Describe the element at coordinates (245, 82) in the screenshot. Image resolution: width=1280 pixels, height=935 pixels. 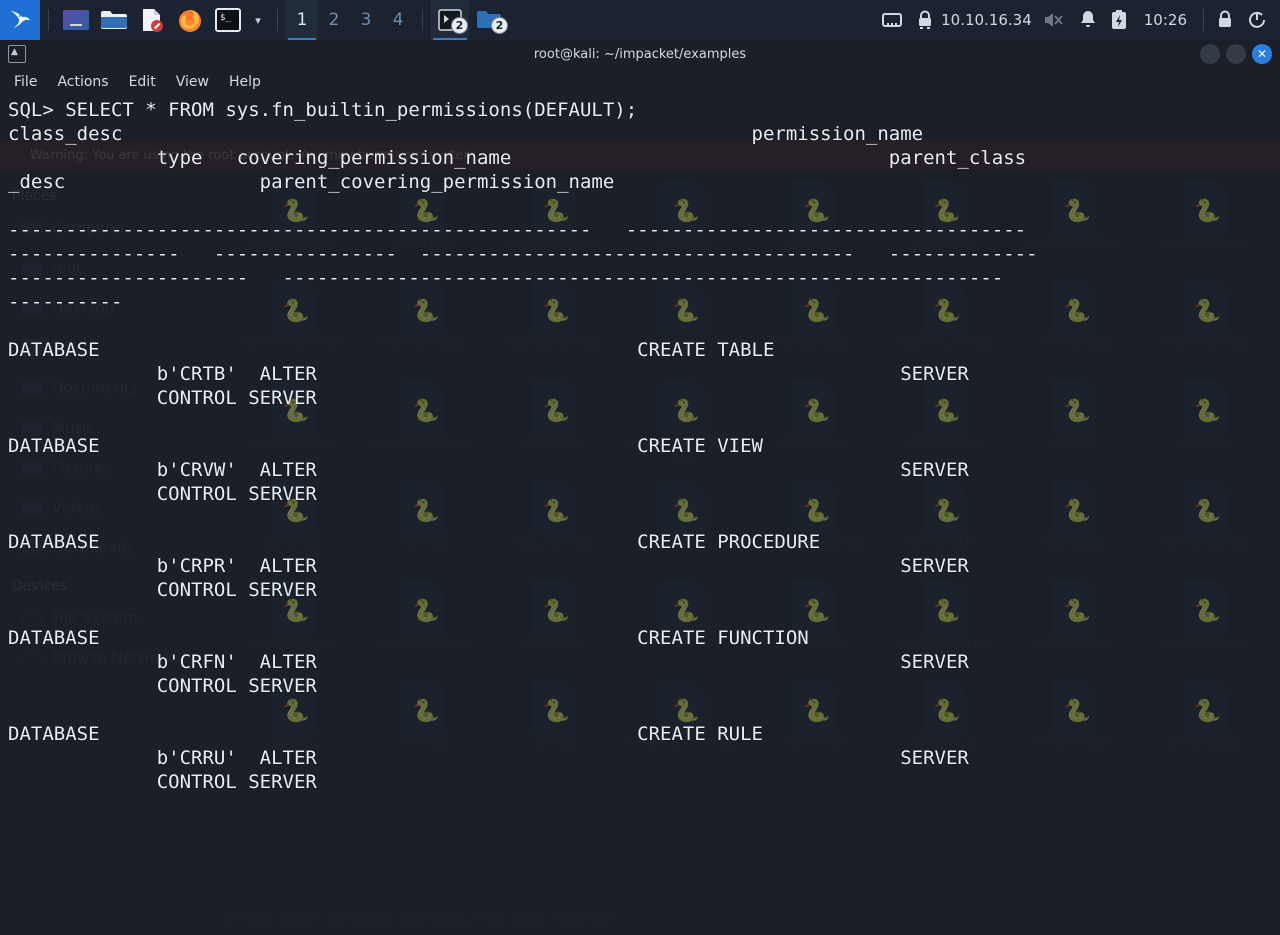
I see `menu-help: Help` at that location.